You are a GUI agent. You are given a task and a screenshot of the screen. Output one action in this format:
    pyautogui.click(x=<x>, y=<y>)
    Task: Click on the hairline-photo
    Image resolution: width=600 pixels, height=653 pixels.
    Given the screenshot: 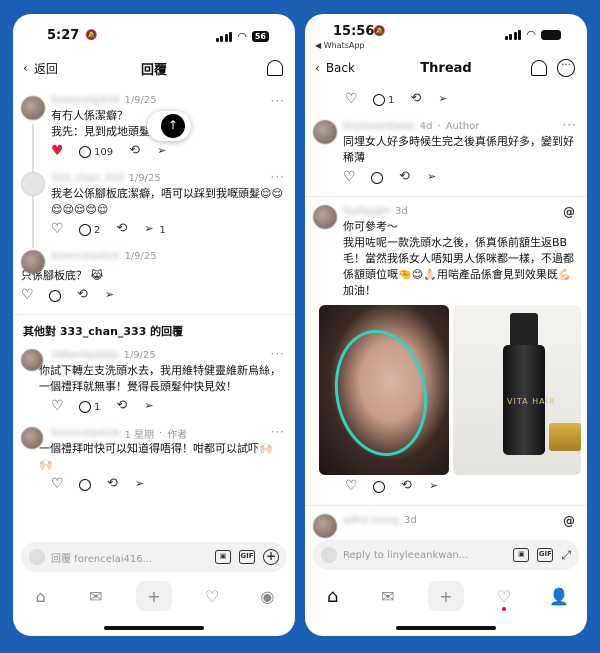 What is the action you would take?
    pyautogui.click(x=384, y=390)
    